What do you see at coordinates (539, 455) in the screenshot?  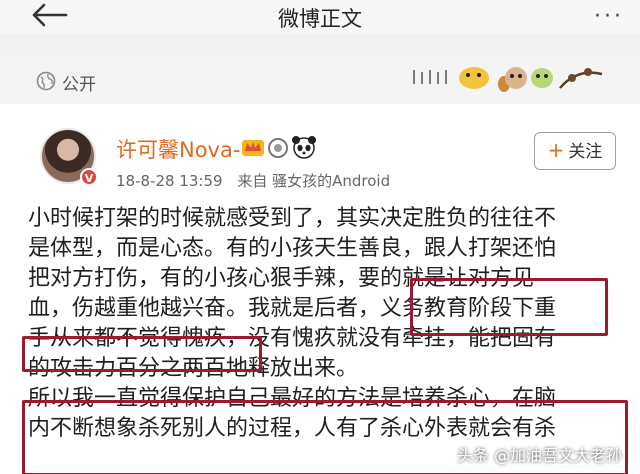 I see `watermark: 头条 @加油吾文大老孙` at bounding box center [539, 455].